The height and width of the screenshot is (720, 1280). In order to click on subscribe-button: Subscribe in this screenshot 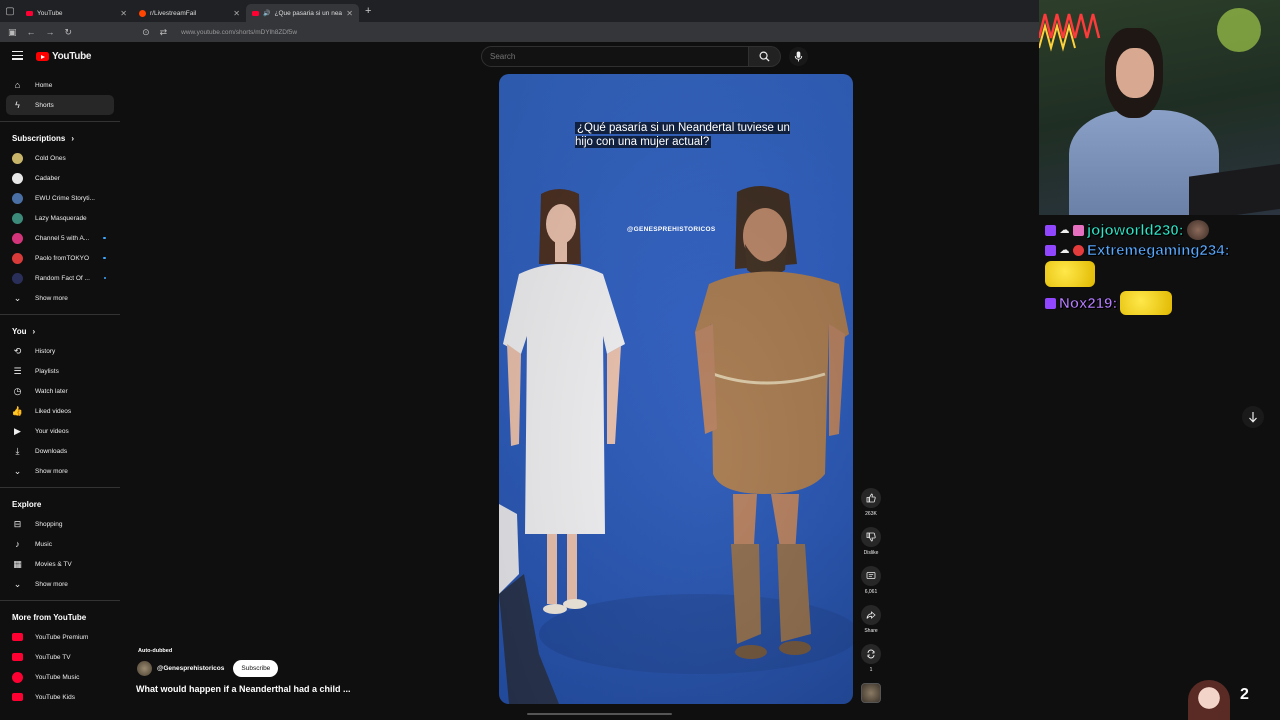, I will do `click(256, 668)`.